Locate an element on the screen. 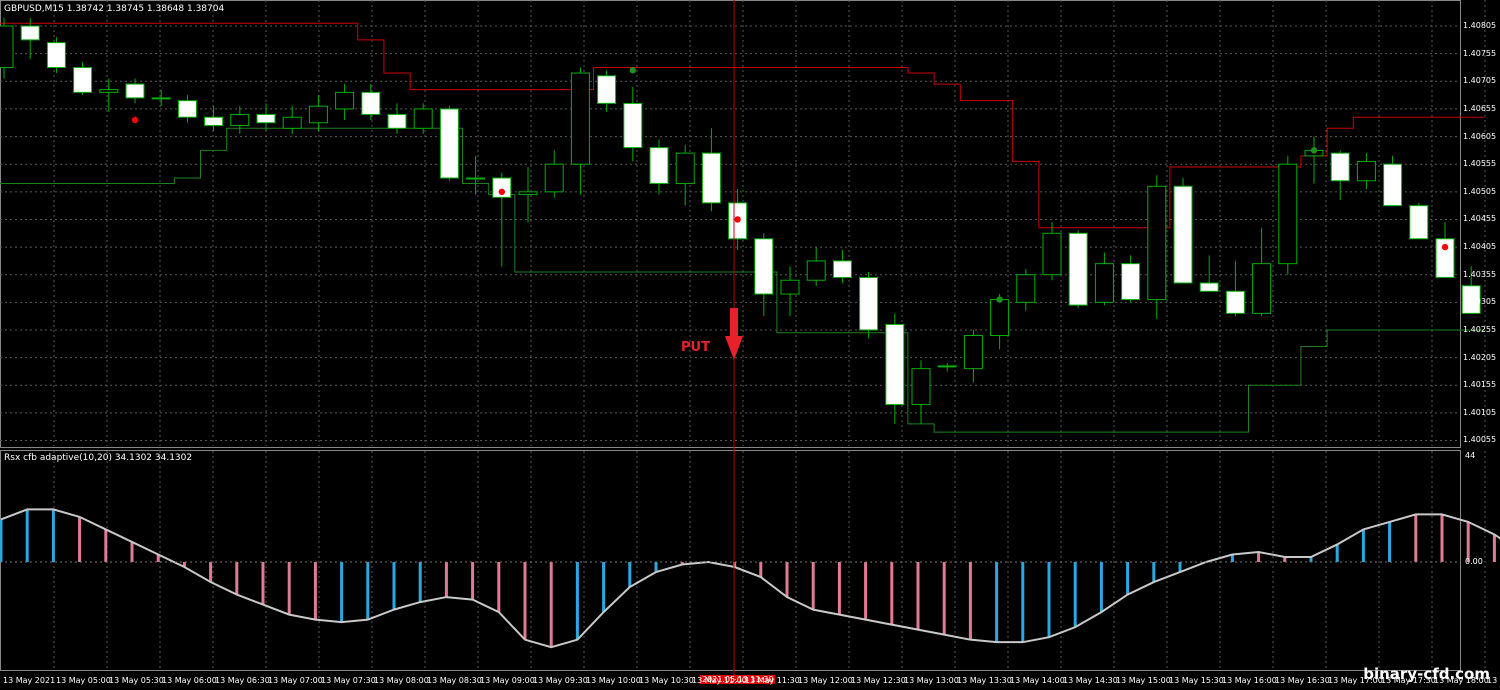 The height and width of the screenshot is (690, 1500). time-tick-label: 13 May 18: is located at coordinates (1493, 680).